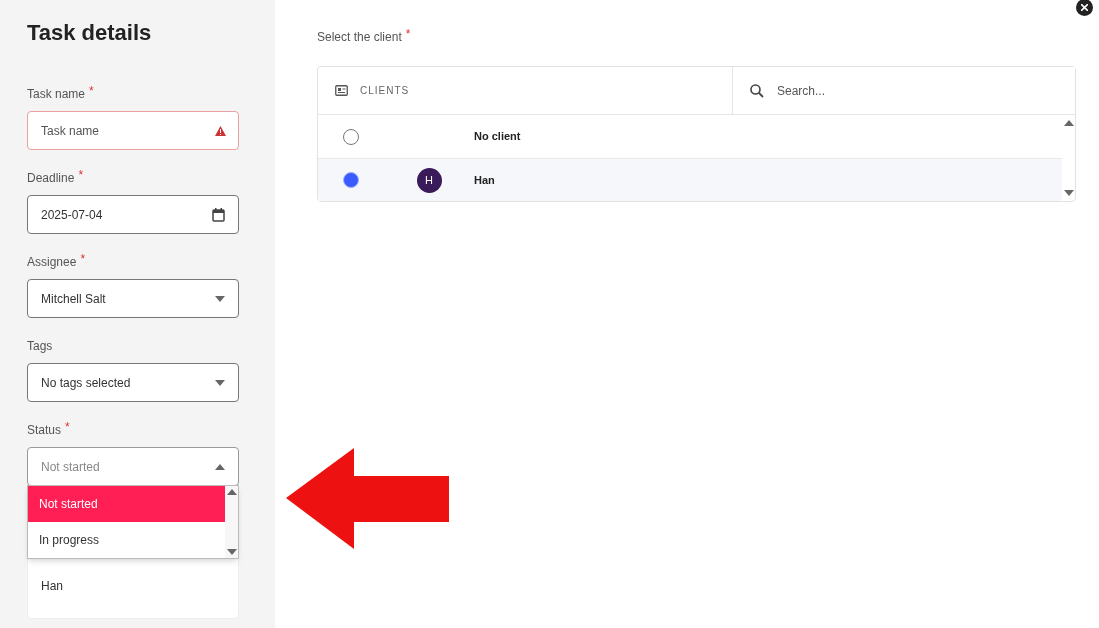  What do you see at coordinates (133, 130) in the screenshot?
I see `text-input-field: Task name` at bounding box center [133, 130].